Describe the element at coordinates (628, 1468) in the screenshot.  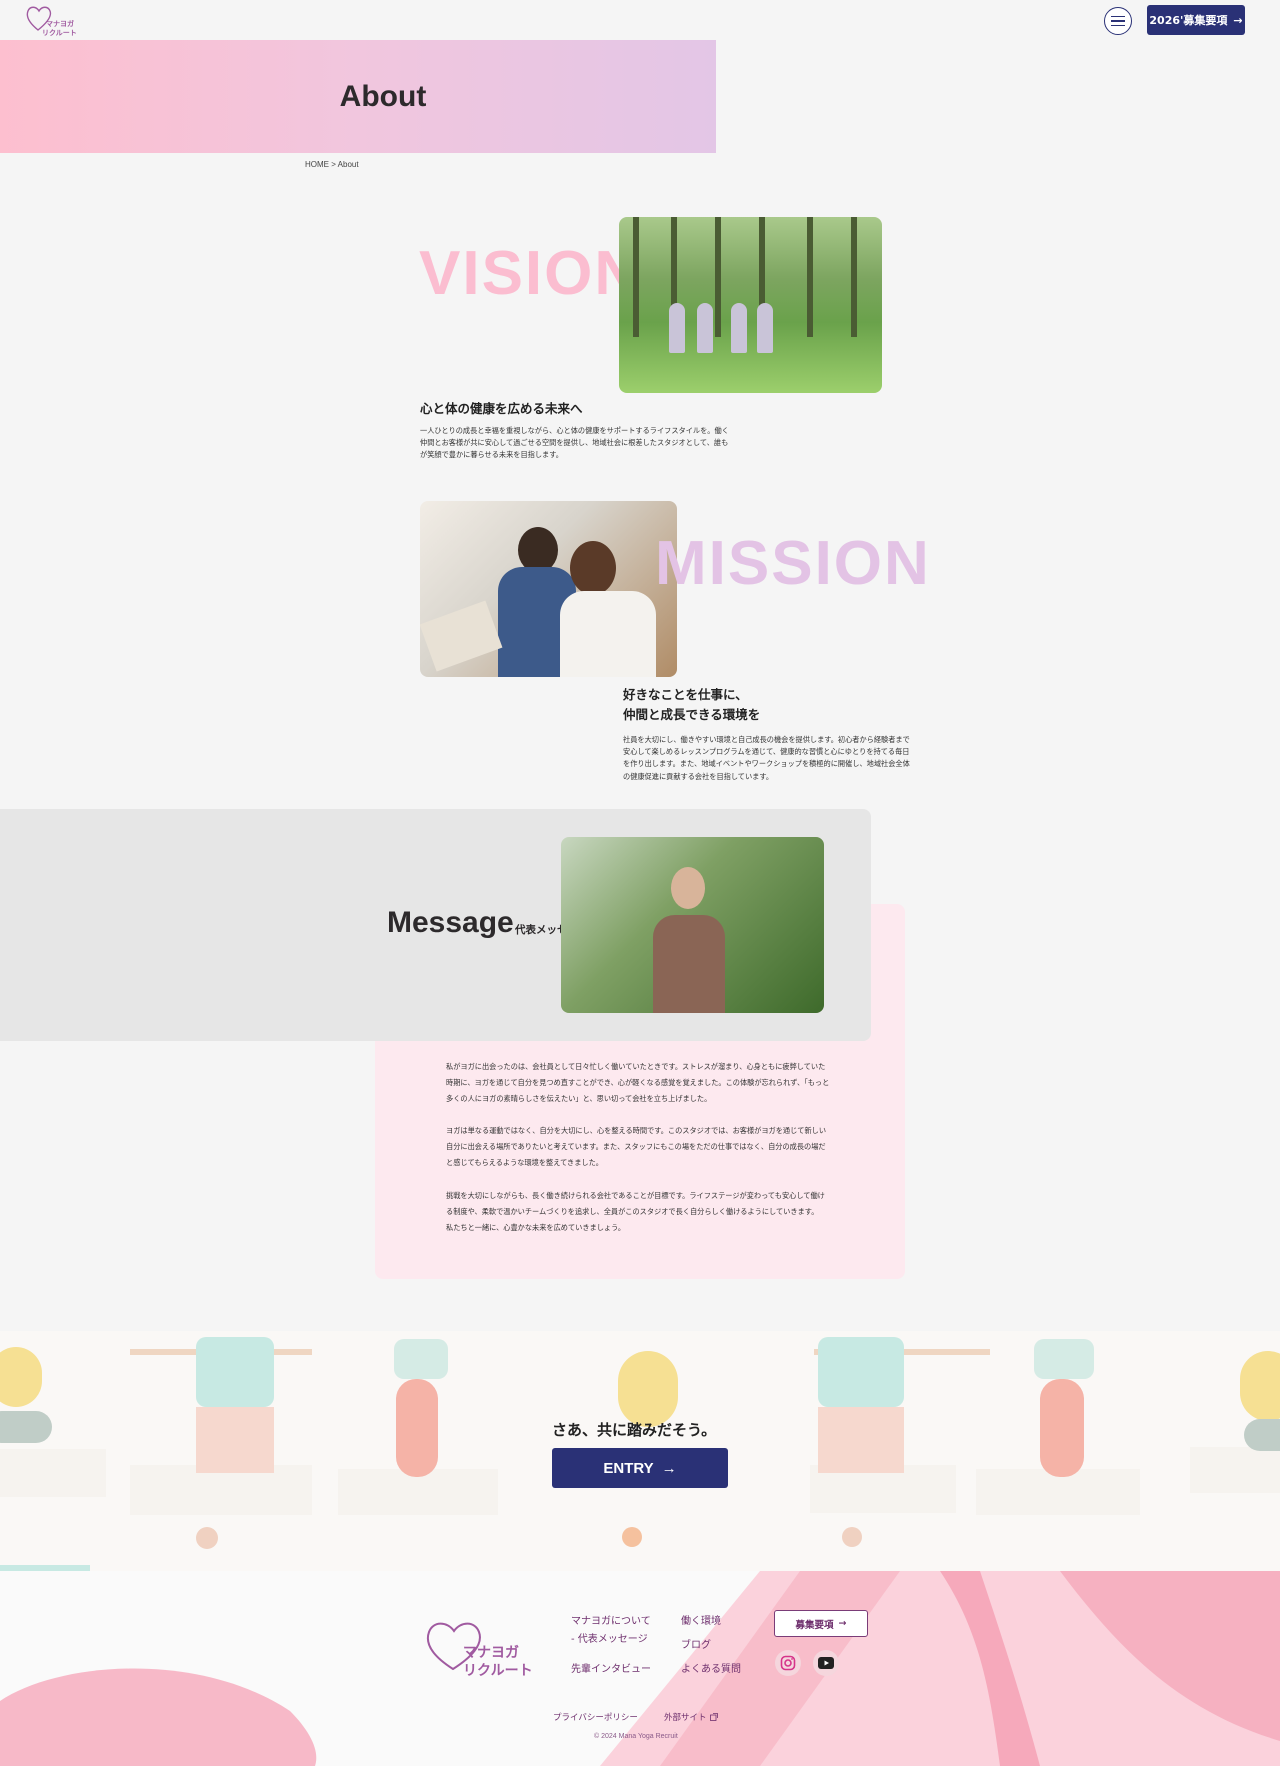
I see `entry-button-label: ENTRY` at that location.